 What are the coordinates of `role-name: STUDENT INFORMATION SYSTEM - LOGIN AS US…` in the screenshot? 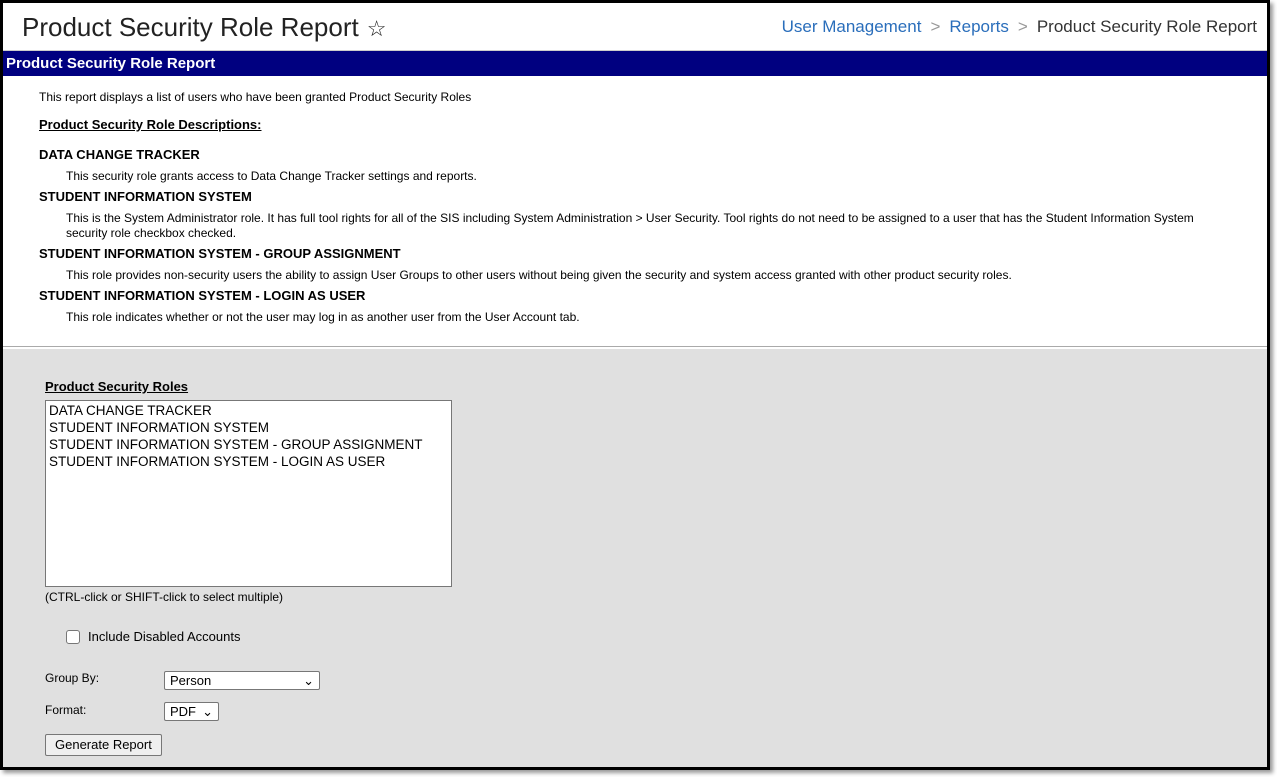 It's located at (202, 295).